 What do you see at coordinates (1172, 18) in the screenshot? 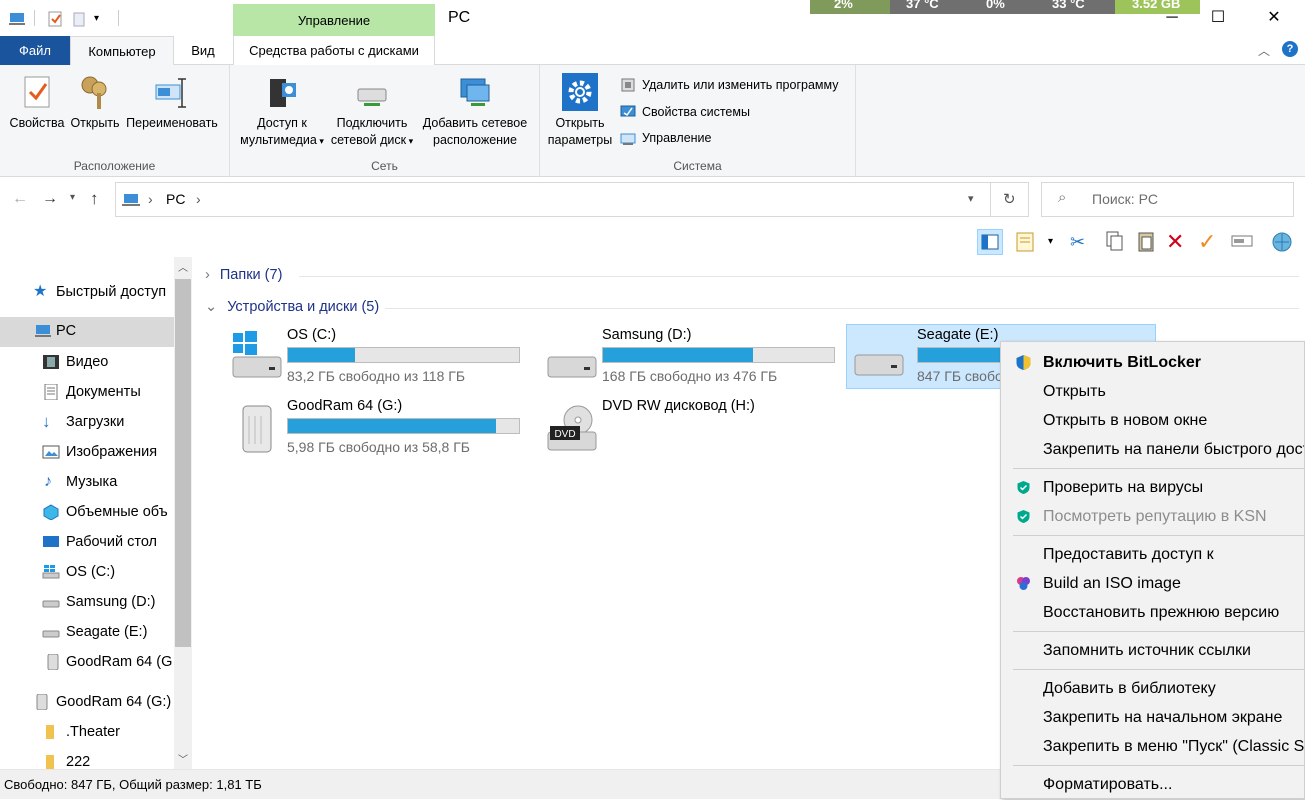
I see `minimize-button: ─` at bounding box center [1172, 18].